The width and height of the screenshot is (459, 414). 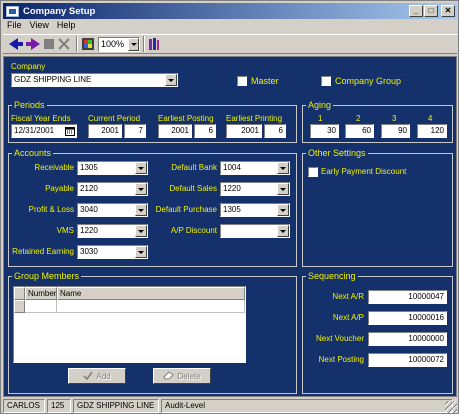 What do you see at coordinates (112, 210) in the screenshot?
I see `profit-loss-select: 3040` at bounding box center [112, 210].